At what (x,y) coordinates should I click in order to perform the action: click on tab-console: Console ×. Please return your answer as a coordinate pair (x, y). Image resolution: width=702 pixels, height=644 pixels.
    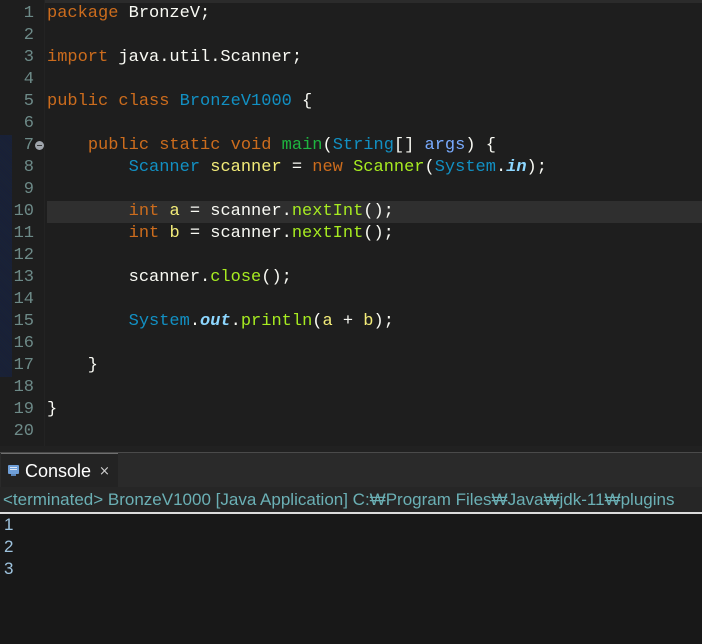
    Looking at the image, I should click on (59, 470).